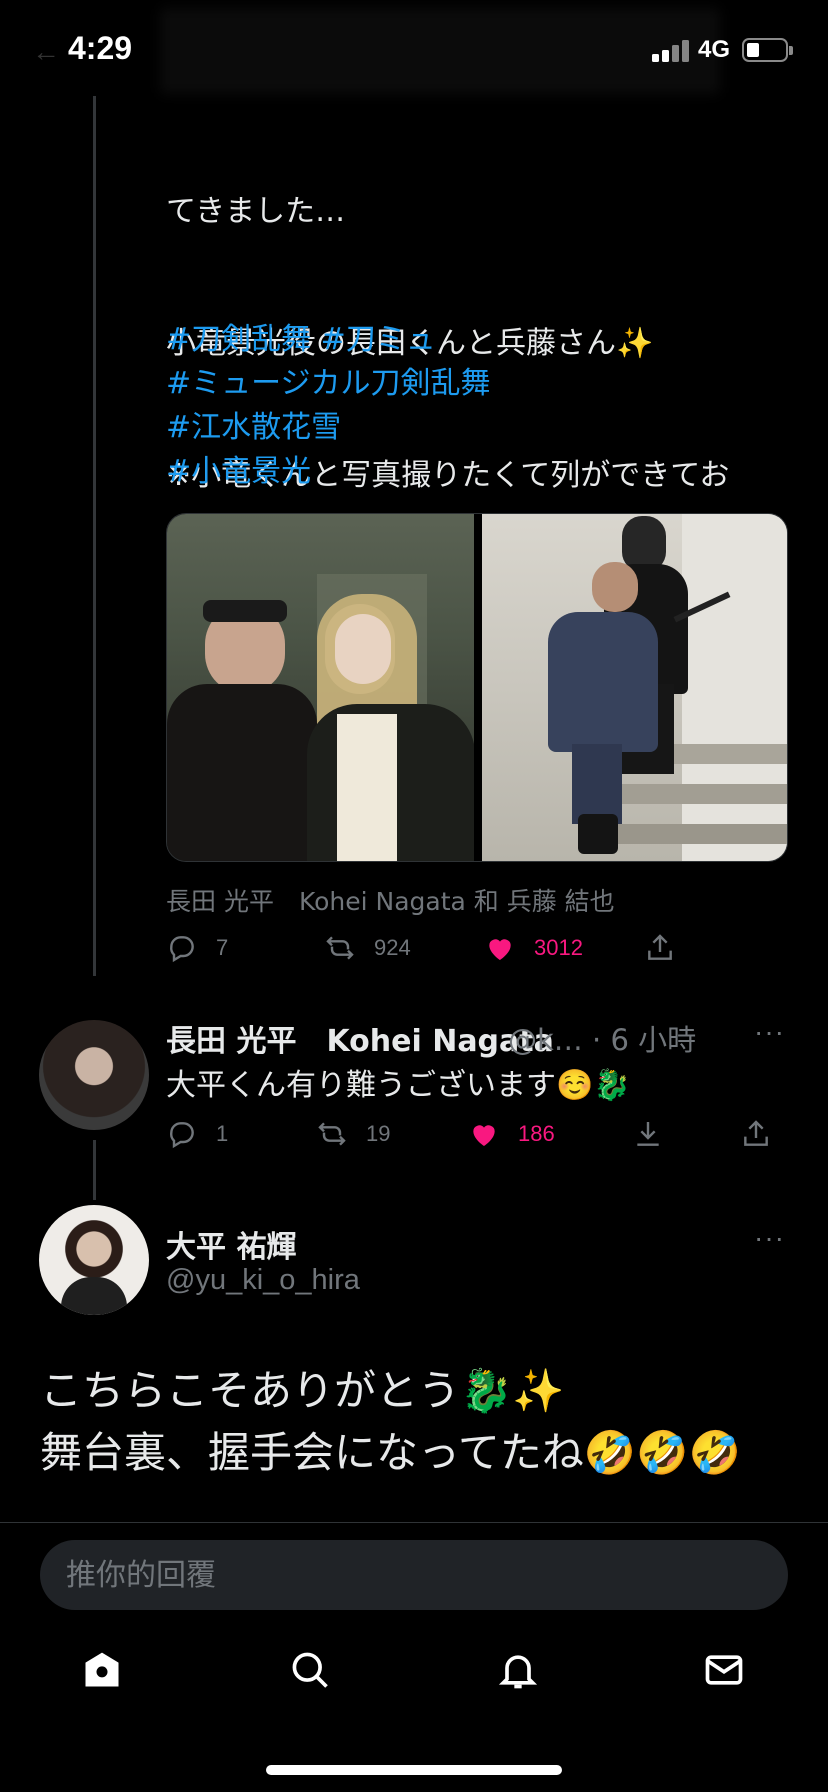 The height and width of the screenshot is (1792, 828). What do you see at coordinates (222, 947) in the screenshot?
I see `reply-count: 7` at bounding box center [222, 947].